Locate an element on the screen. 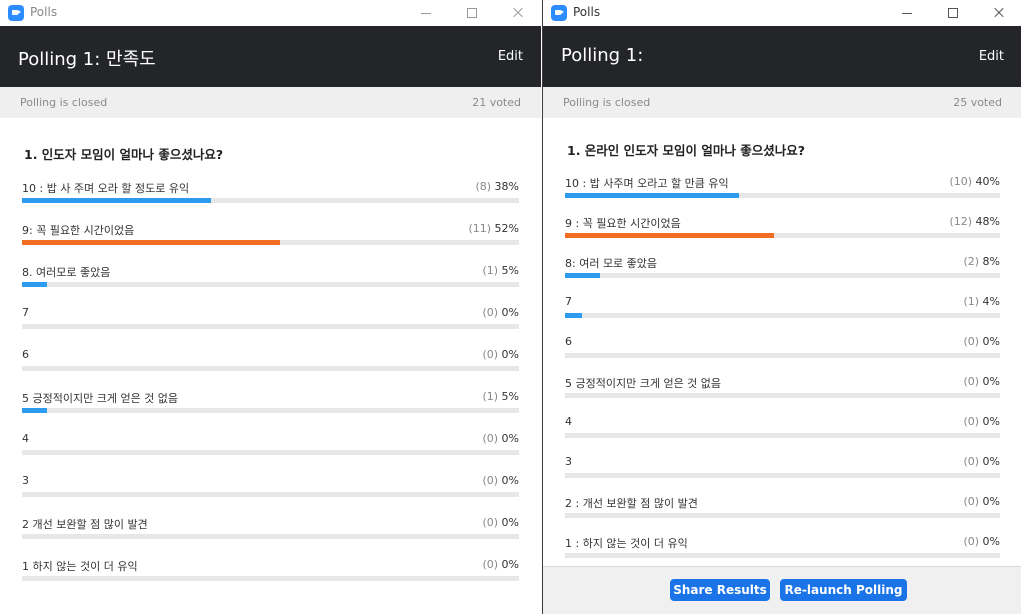 The width and height of the screenshot is (1021, 614). poll-option: 4 (0) 0% is located at coordinates (782, 435).